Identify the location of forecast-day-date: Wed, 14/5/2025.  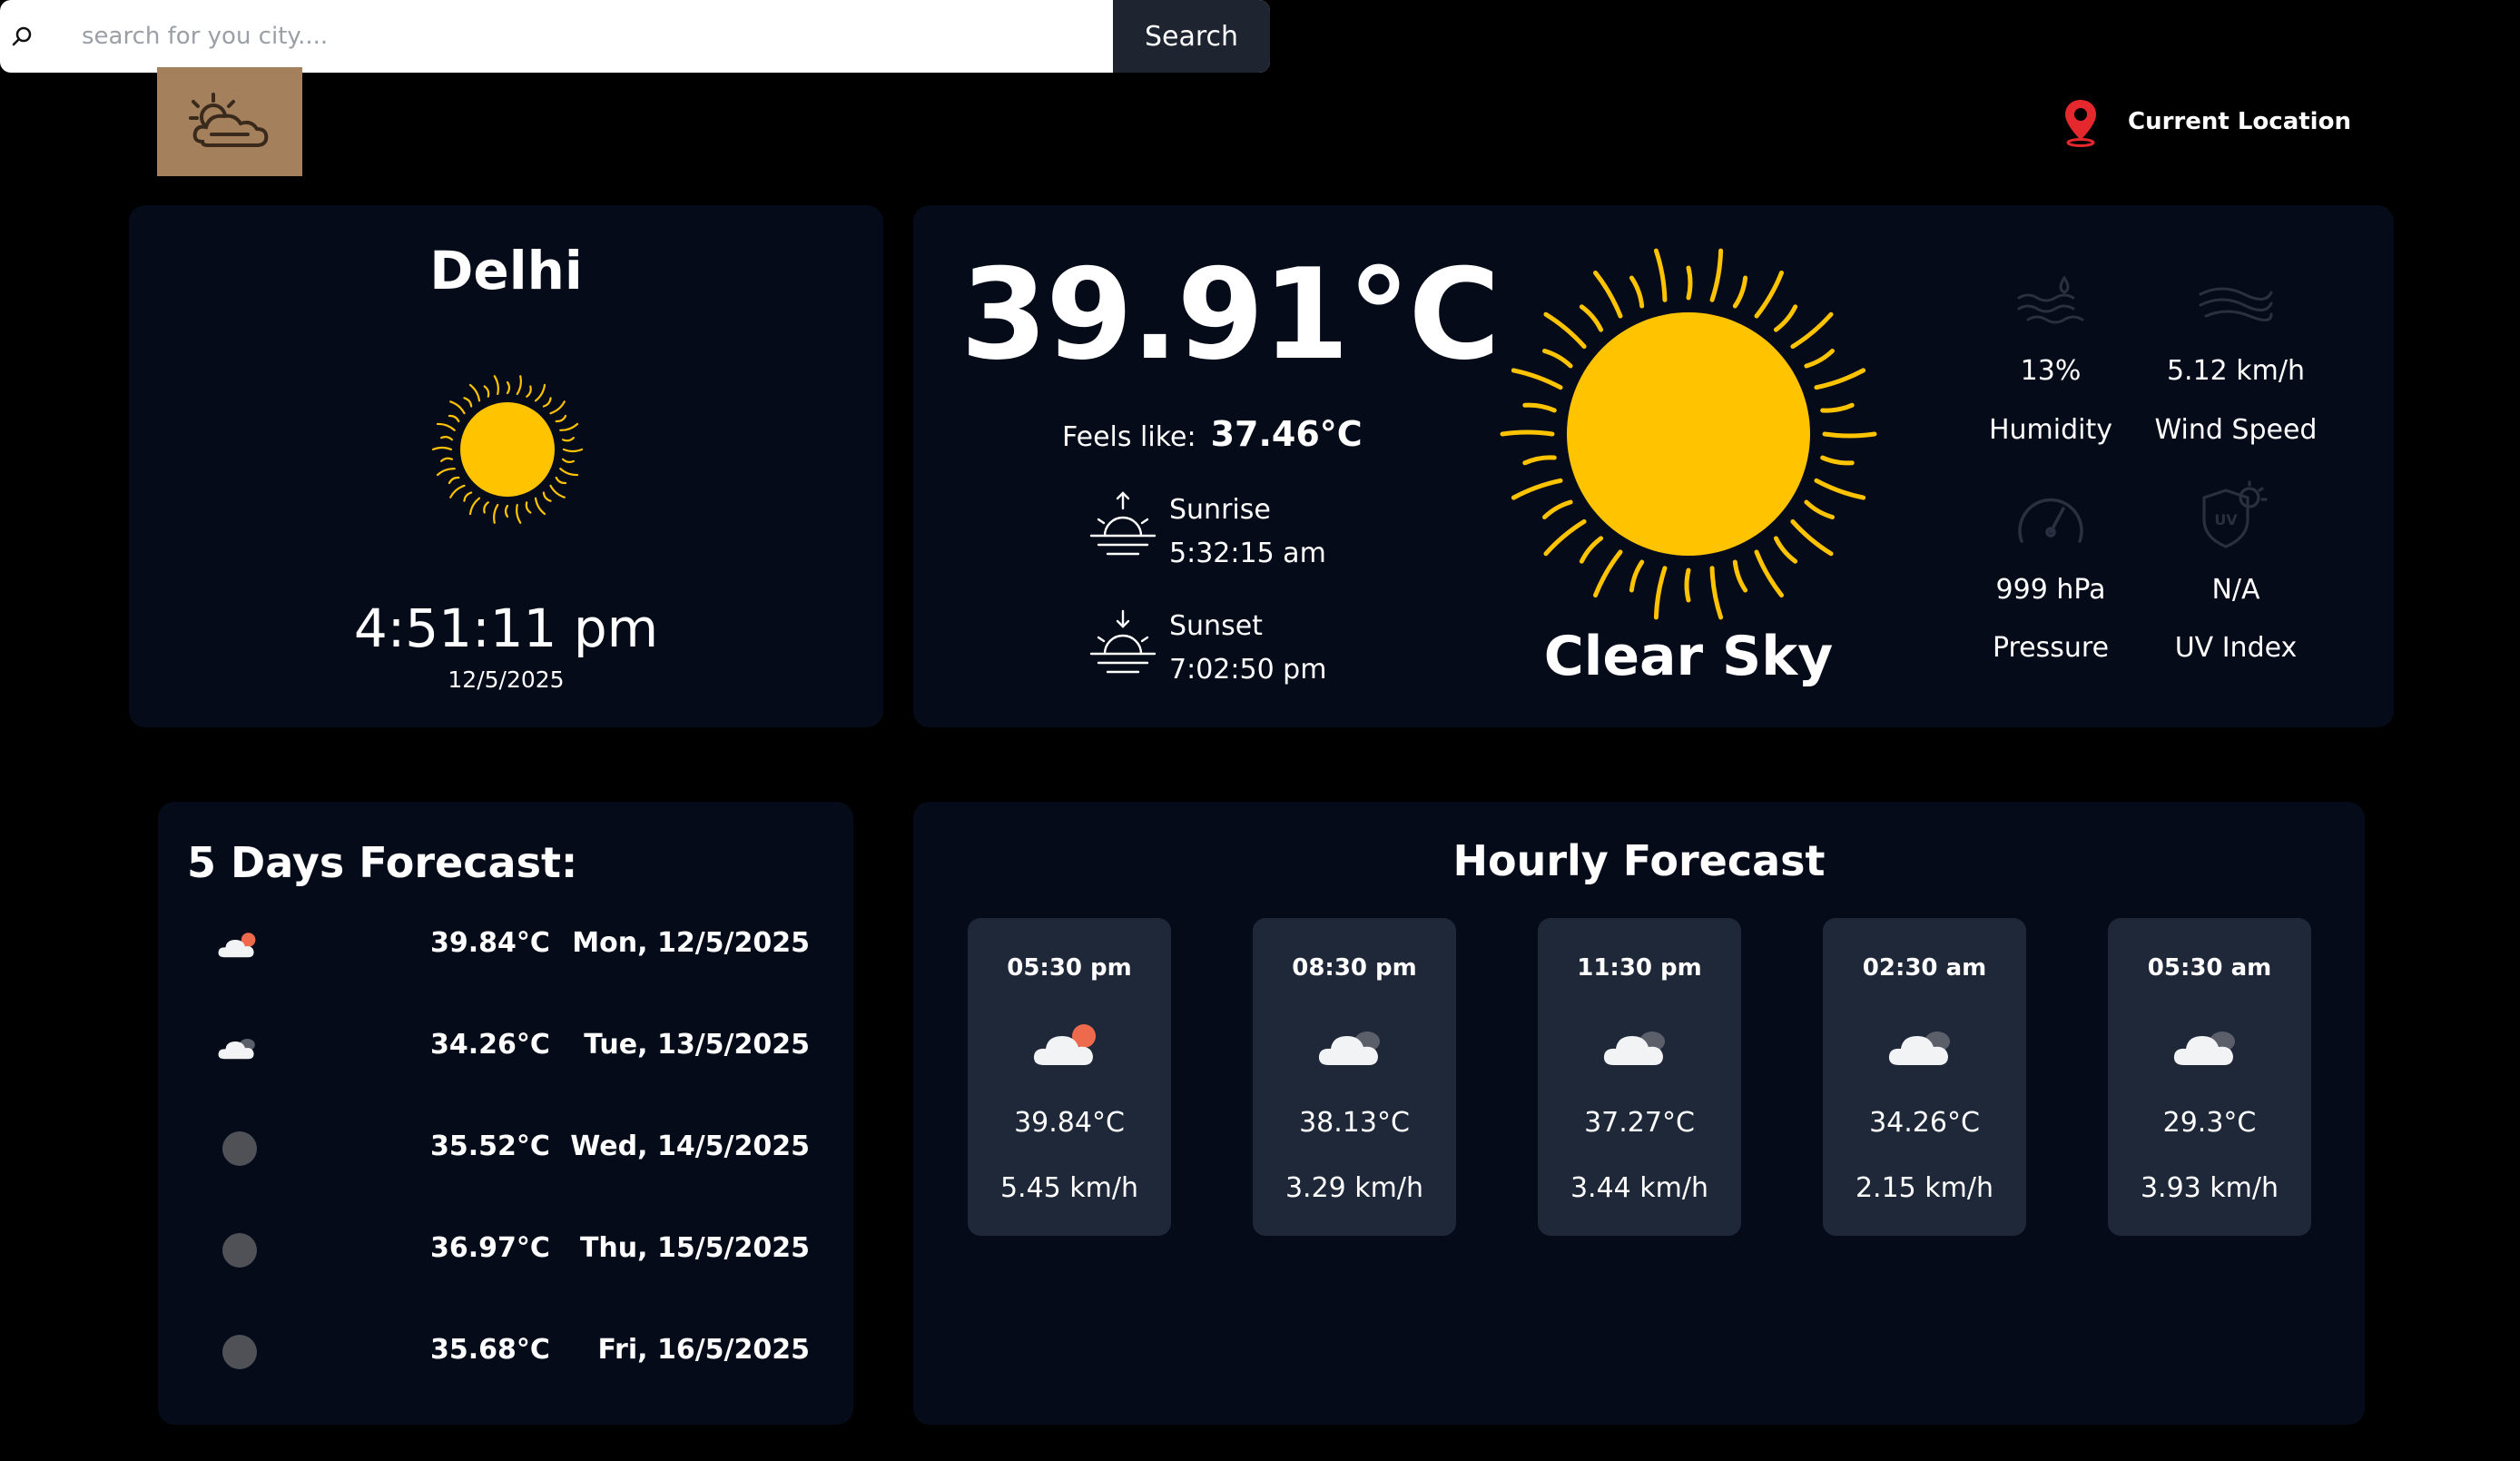
(690, 1146).